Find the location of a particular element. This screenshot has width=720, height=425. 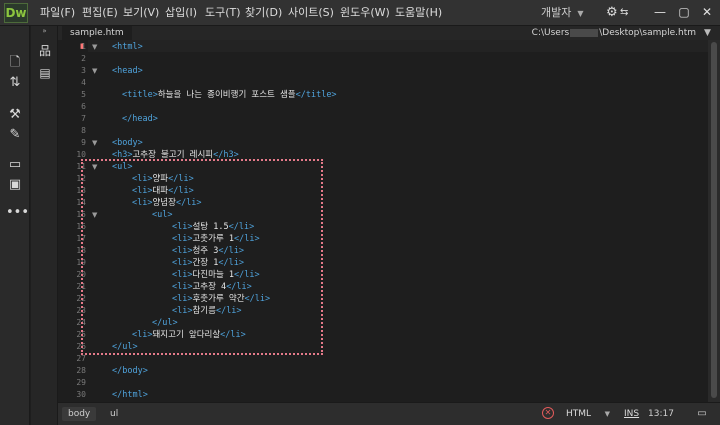

scrollbar-thumb is located at coordinates (714, 220).